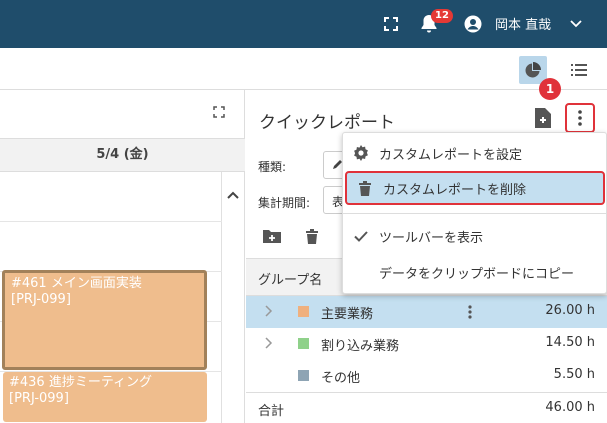 The height and width of the screenshot is (423, 607). Describe the element at coordinates (426, 344) in the screenshot. I see `table-row: 割り込み業務 14.50 h` at that location.